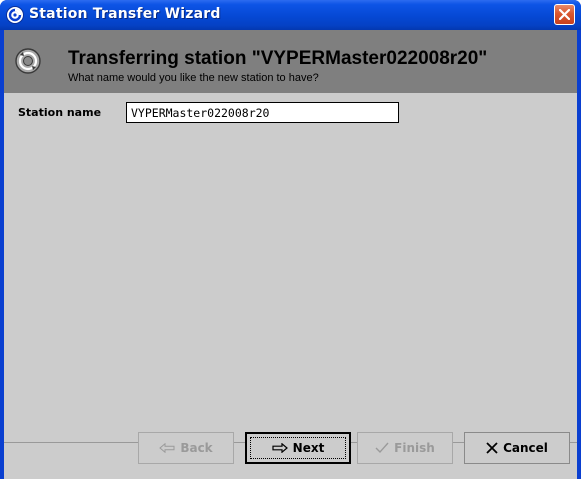  I want to click on arrow-right-icon, so click(280, 448).